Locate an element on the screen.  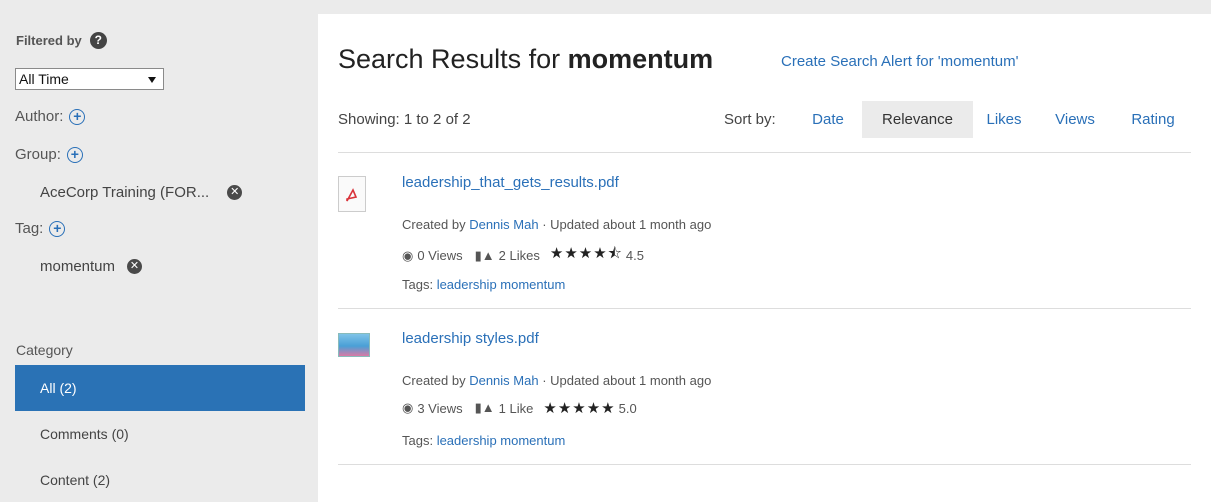
remove-group-icon: ✕ is located at coordinates (235, 192).